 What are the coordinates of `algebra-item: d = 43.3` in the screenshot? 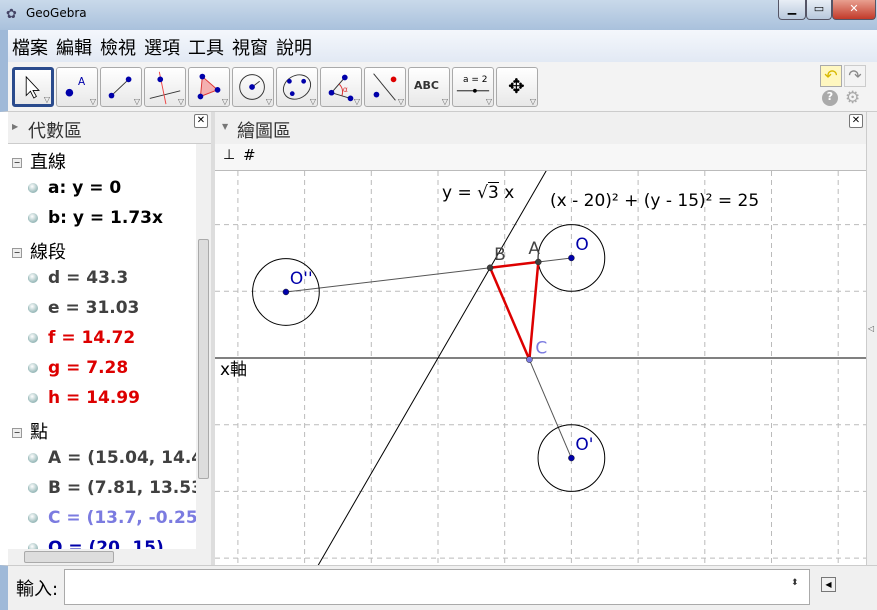 It's located at (78, 278).